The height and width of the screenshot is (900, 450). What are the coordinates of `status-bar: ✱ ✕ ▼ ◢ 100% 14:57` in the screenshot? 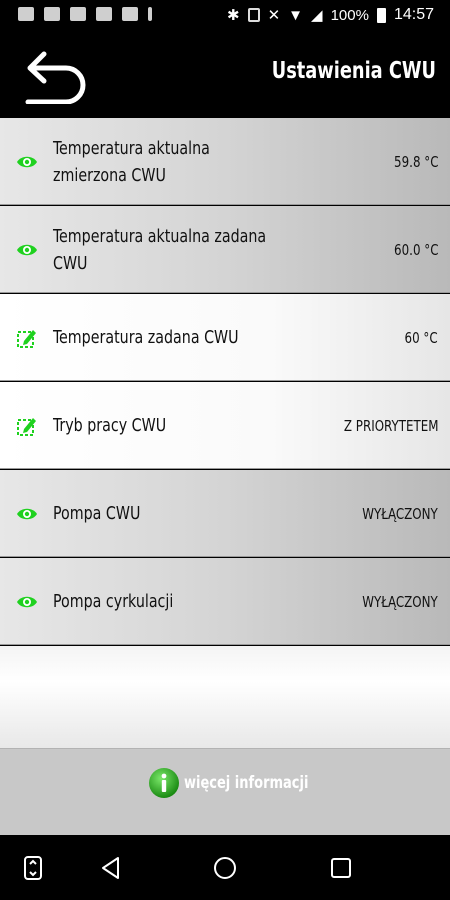 It's located at (225, 16).